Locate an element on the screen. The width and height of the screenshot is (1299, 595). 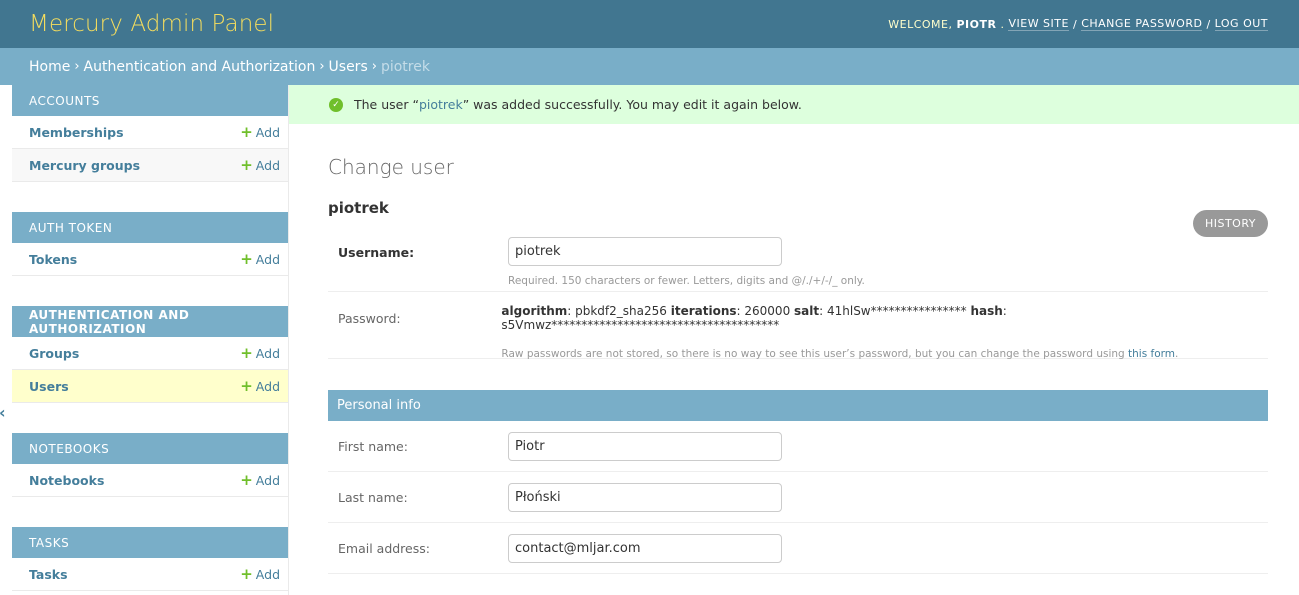
sidebar-item-users: Users + Add is located at coordinates (150, 386).